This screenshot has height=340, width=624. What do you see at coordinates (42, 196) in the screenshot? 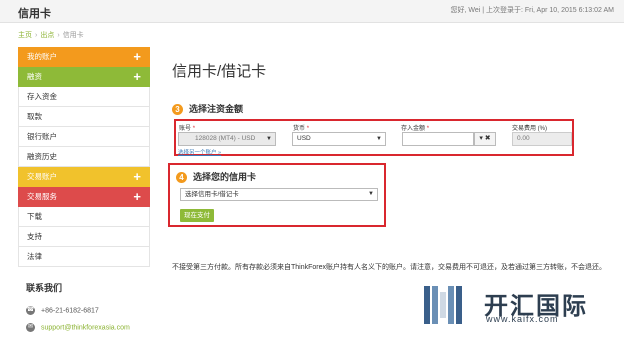
I see `sidebar-item-label: 交易服务` at bounding box center [42, 196].